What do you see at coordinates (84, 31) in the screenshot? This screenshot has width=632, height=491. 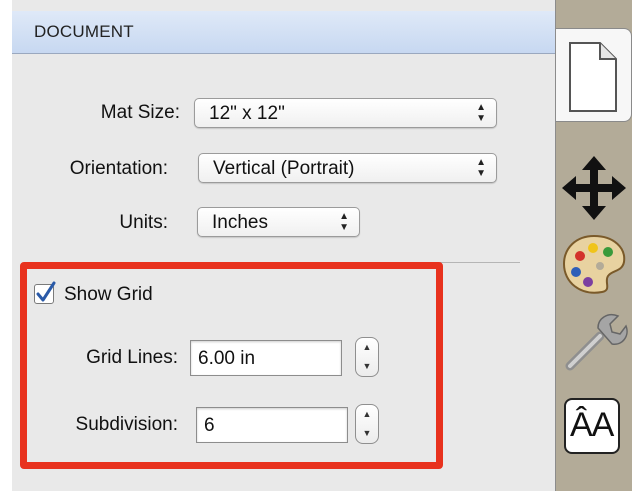 I see `panel-title: DOCUMENT` at bounding box center [84, 31].